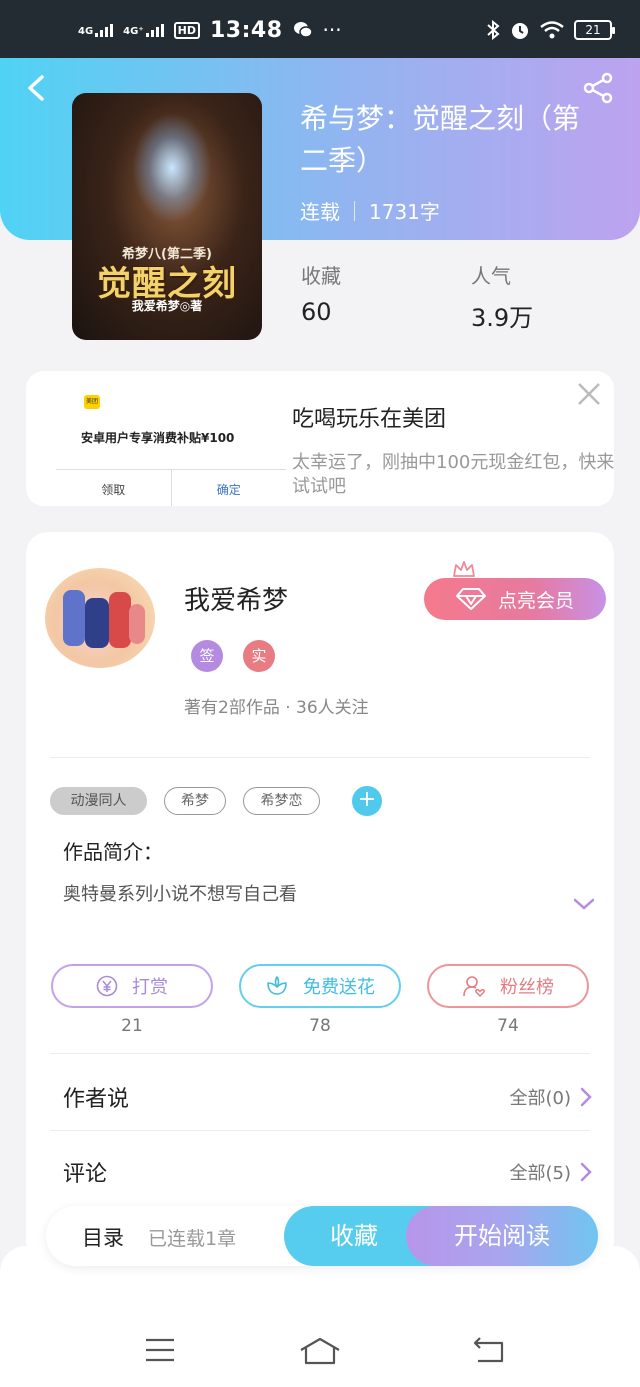 The width and height of the screenshot is (640, 1387). I want to click on favorites-value: 60, so click(316, 312).